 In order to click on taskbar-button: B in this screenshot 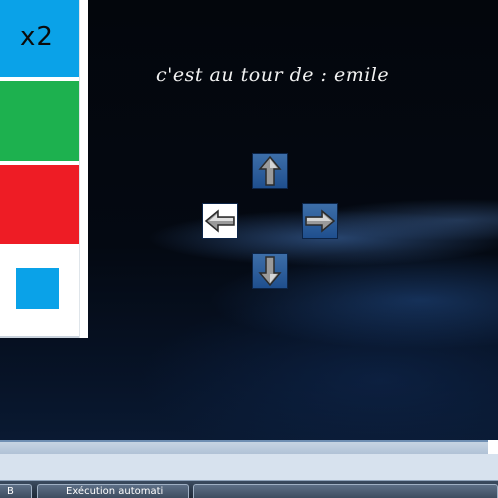, I will do `click(16, 491)`.